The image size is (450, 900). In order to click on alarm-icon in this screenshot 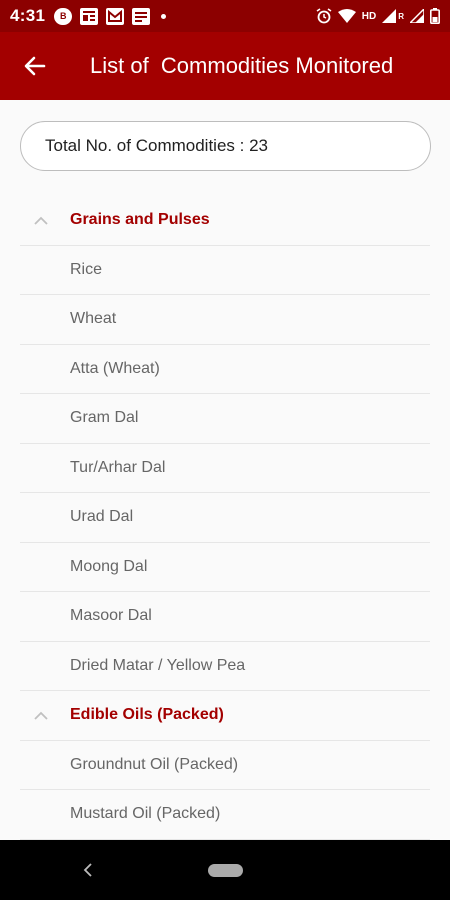, I will do `click(324, 16)`.